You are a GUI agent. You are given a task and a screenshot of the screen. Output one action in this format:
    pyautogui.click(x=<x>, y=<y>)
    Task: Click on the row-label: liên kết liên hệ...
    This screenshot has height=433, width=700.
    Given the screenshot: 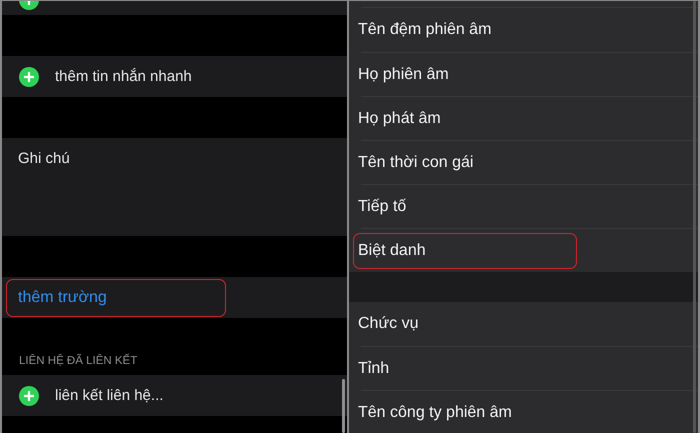 What is the action you would take?
    pyautogui.click(x=109, y=395)
    